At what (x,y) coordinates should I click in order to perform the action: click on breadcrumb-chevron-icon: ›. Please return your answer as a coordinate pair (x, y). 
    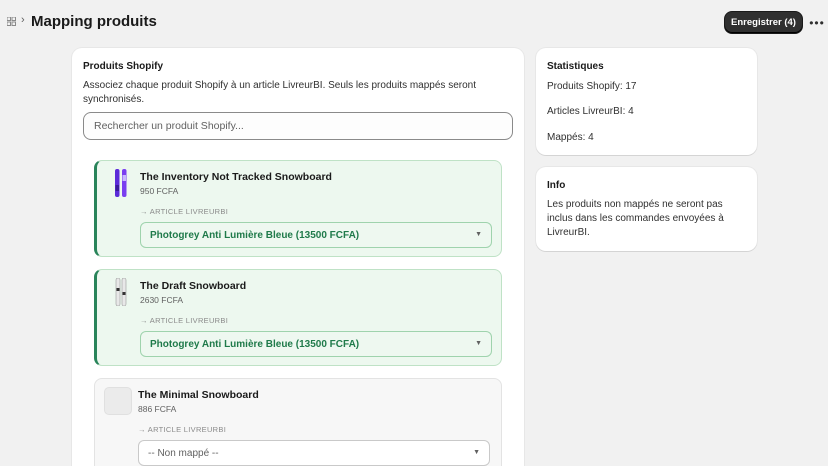
    Looking at the image, I should click on (23, 20).